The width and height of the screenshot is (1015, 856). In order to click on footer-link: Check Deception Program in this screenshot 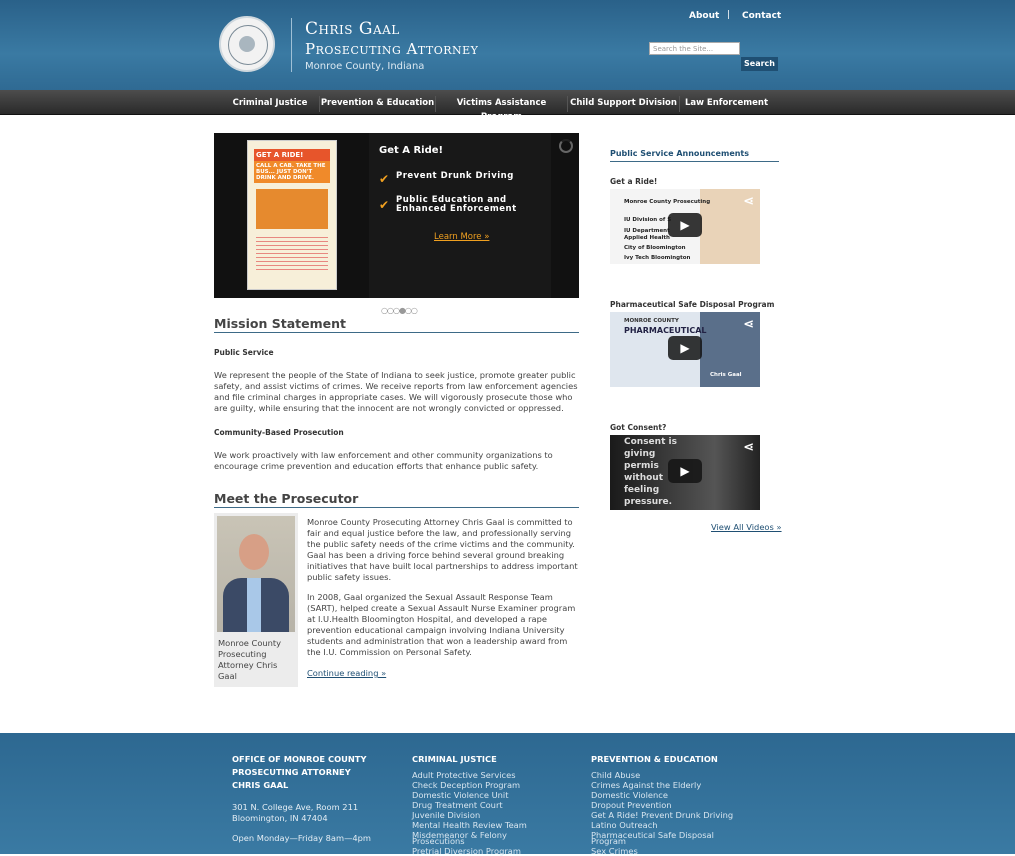, I will do `click(469, 785)`.